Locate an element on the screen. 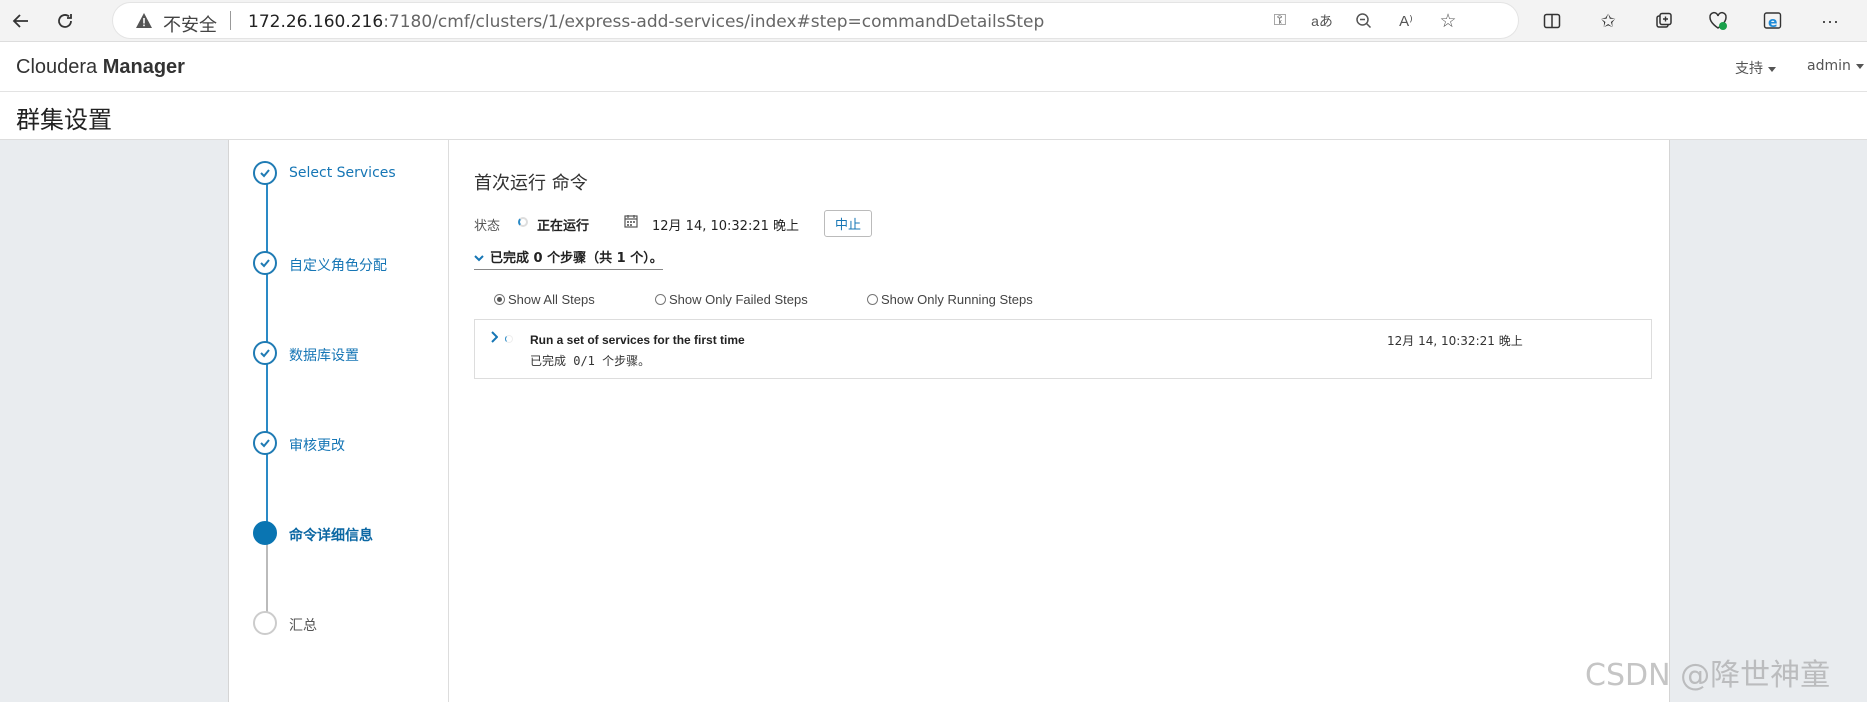 The width and height of the screenshot is (1867, 702). step-name: Run a set of services for the first time is located at coordinates (637, 340).